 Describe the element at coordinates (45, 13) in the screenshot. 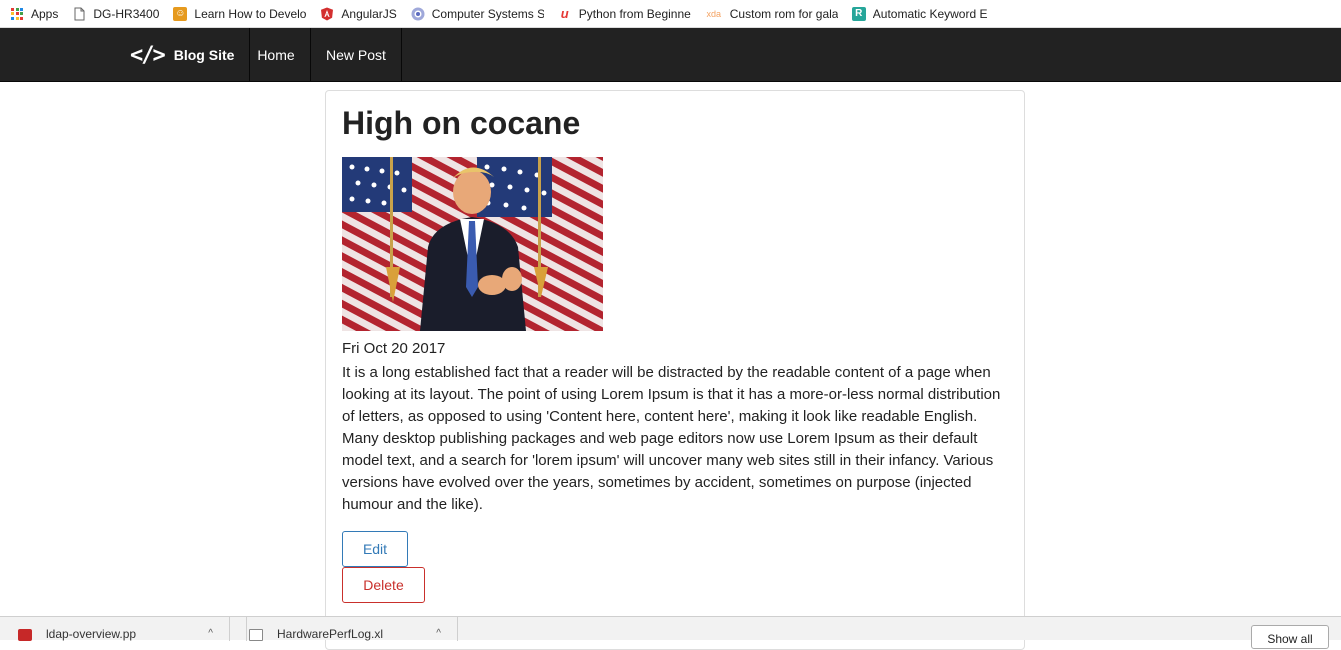

I see `bookmark-label: Apps` at that location.